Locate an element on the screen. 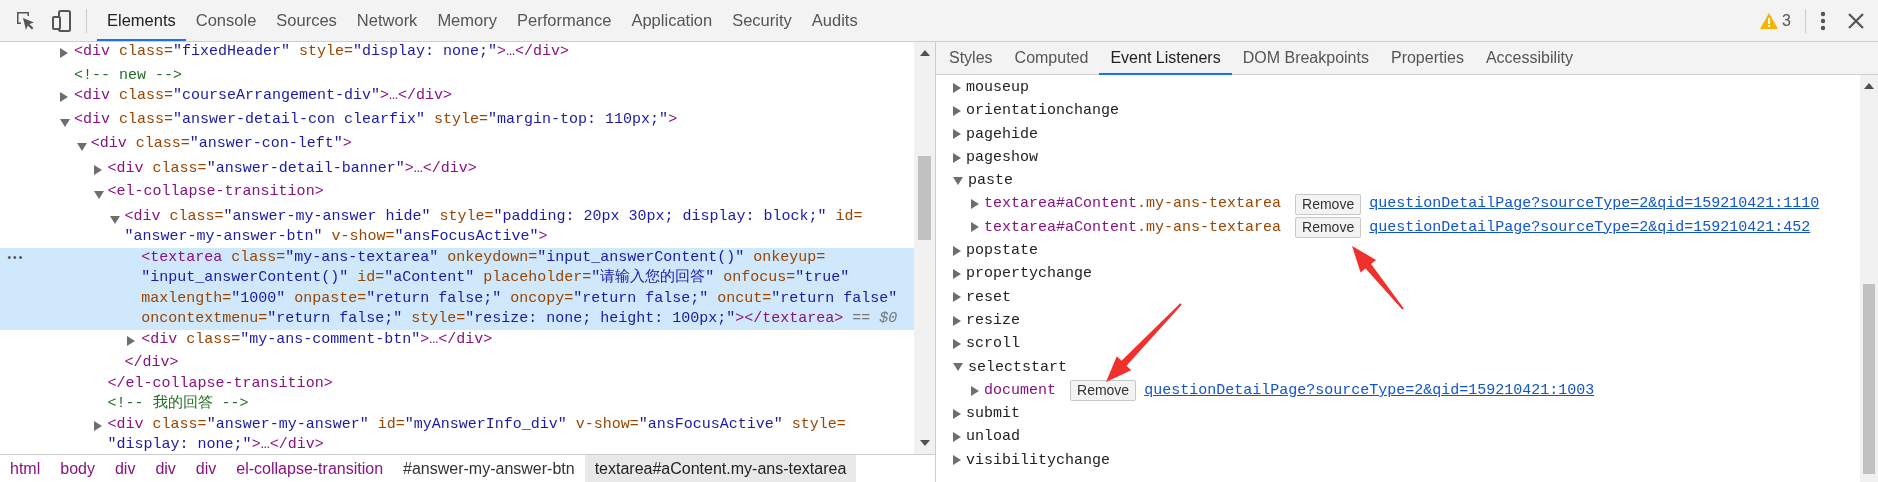 The height and width of the screenshot is (482, 1878). sidebar-tab: Event Listeners is located at coordinates (1165, 58).